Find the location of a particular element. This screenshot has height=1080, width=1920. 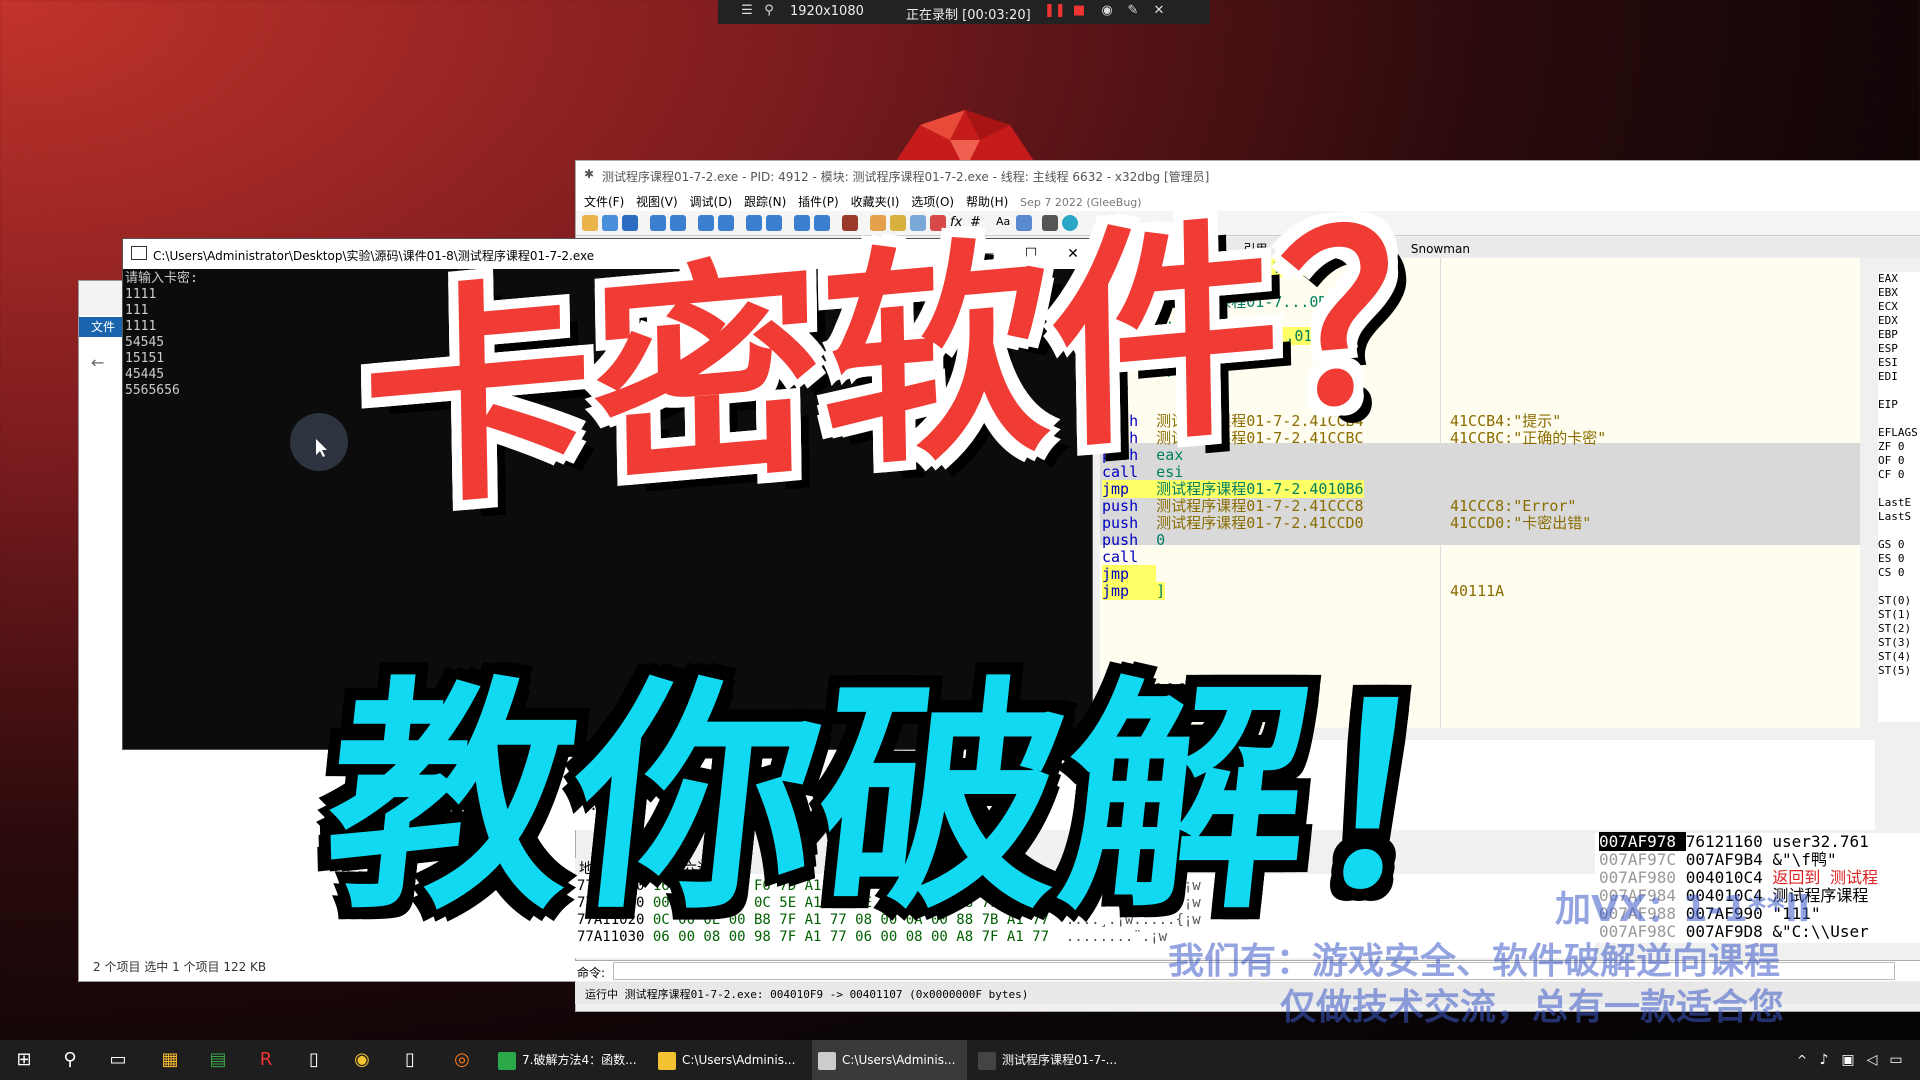

register-label: EDI is located at coordinates (1888, 376).